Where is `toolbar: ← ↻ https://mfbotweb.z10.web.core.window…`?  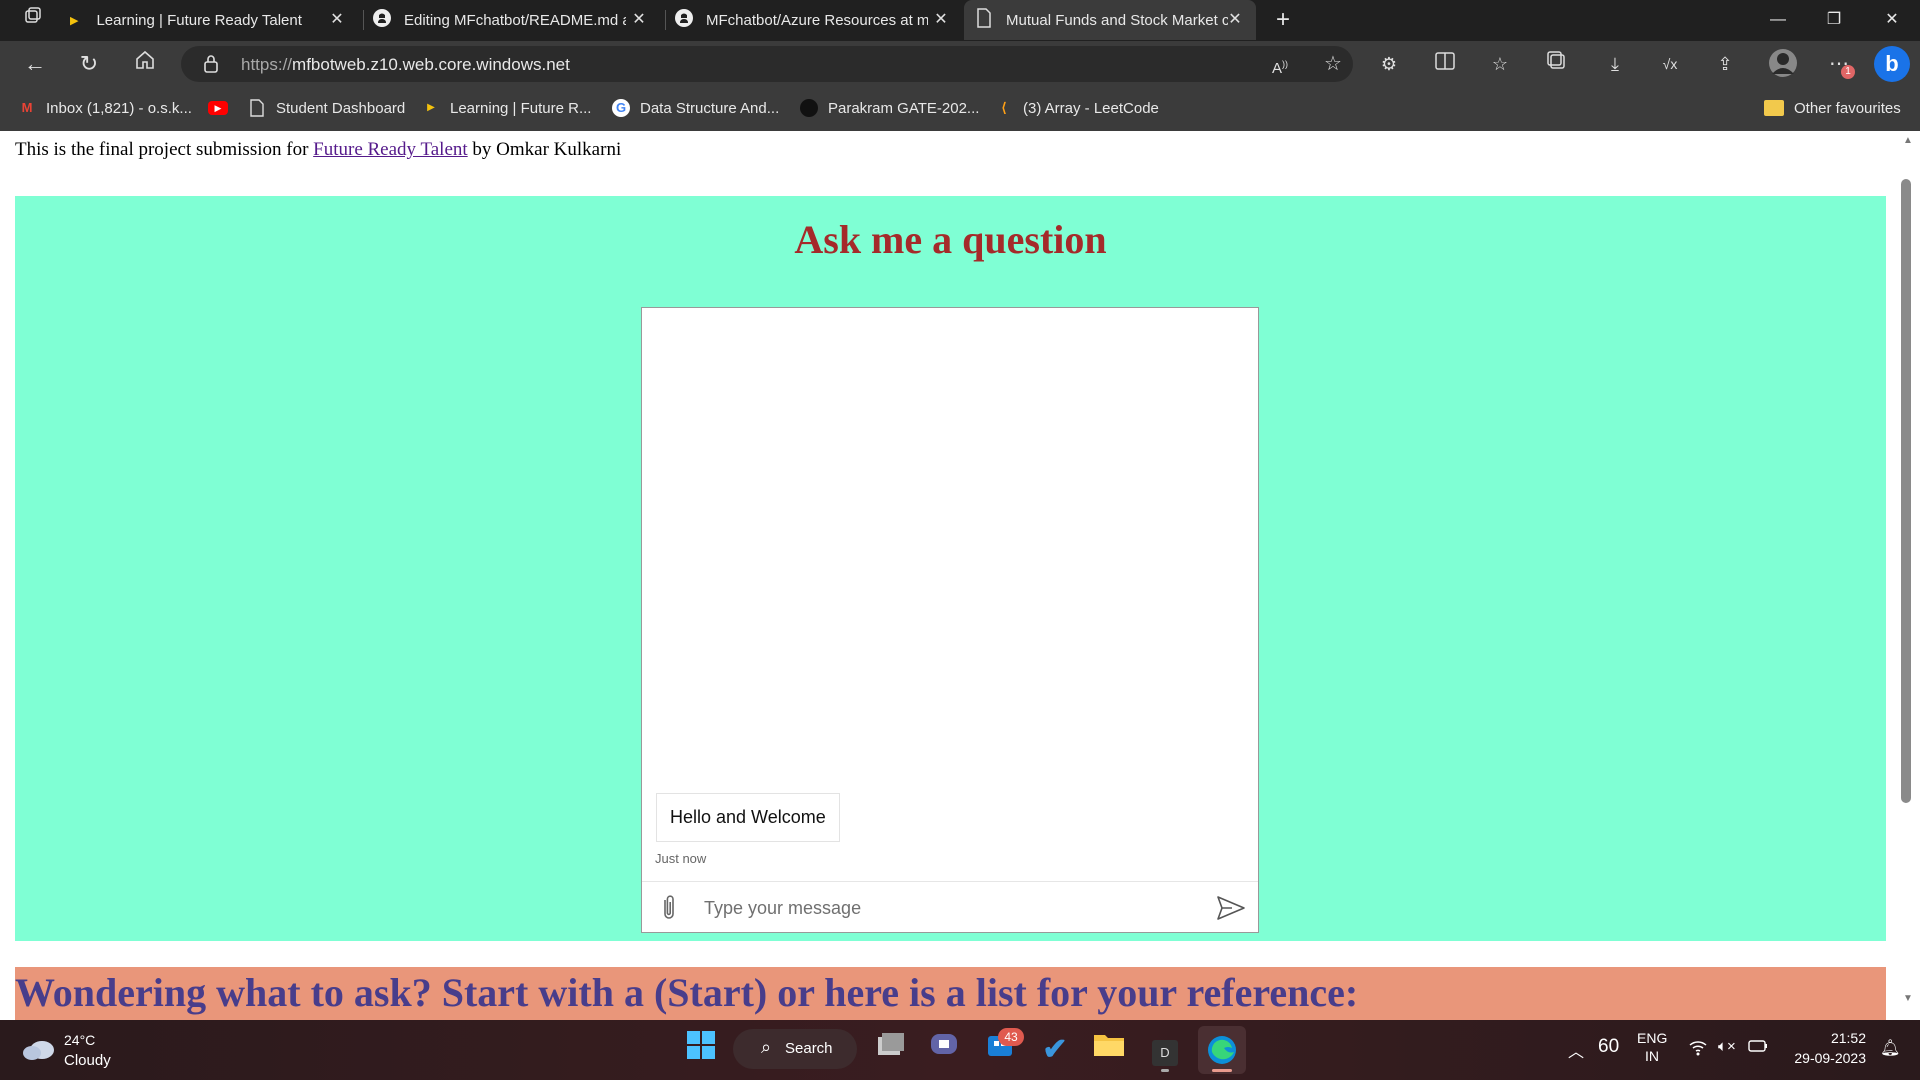
toolbar: ← ↻ https://mfbotweb.z10.web.core.window… is located at coordinates (960, 64).